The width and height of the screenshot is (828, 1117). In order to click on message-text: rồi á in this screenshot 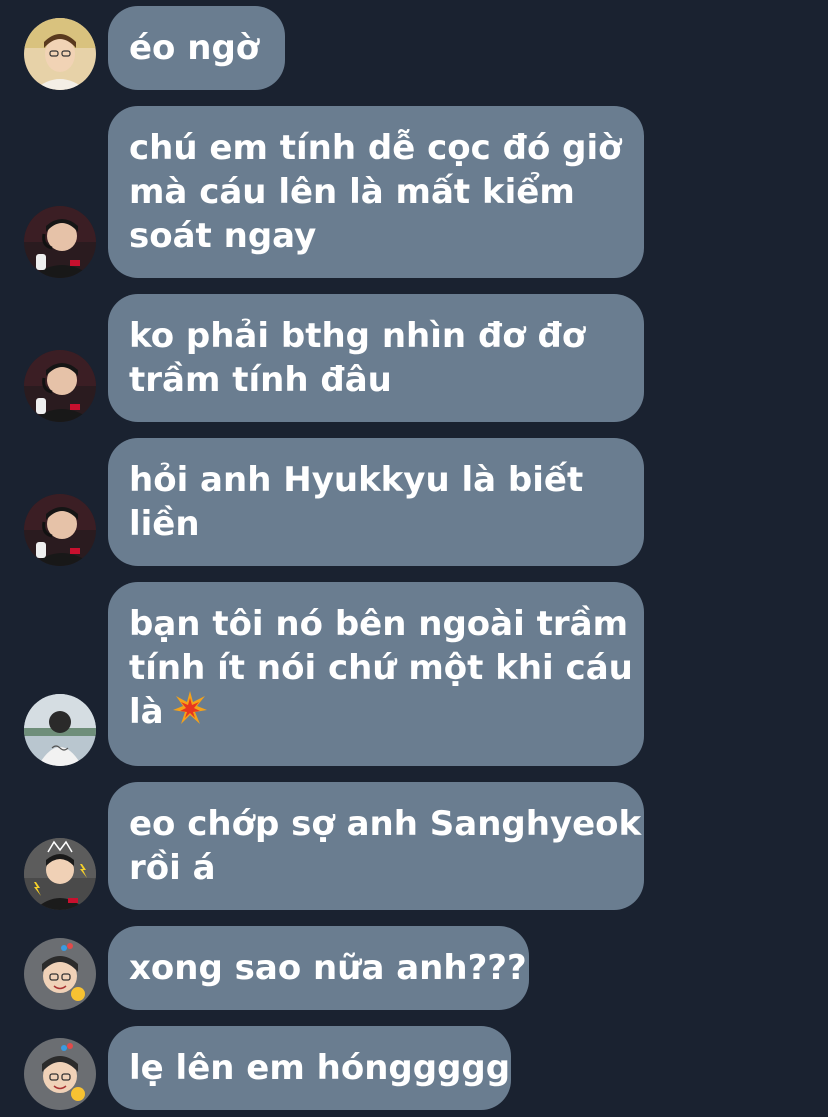, I will do `click(172, 868)`.